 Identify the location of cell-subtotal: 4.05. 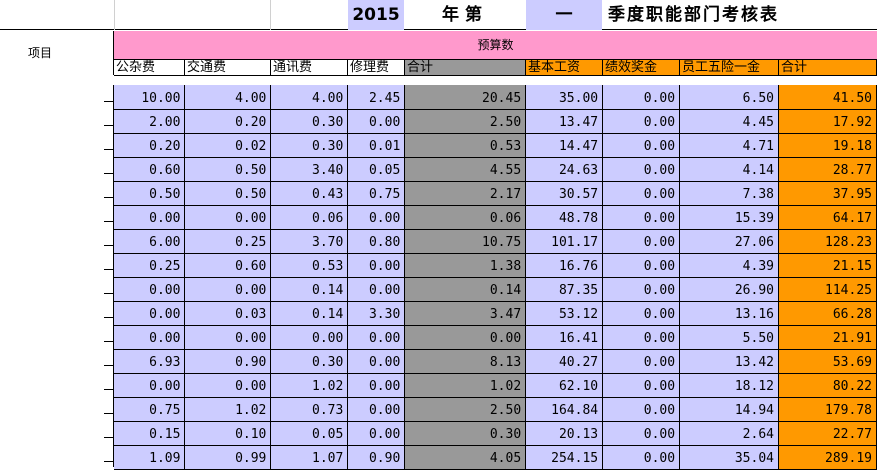
(465, 457).